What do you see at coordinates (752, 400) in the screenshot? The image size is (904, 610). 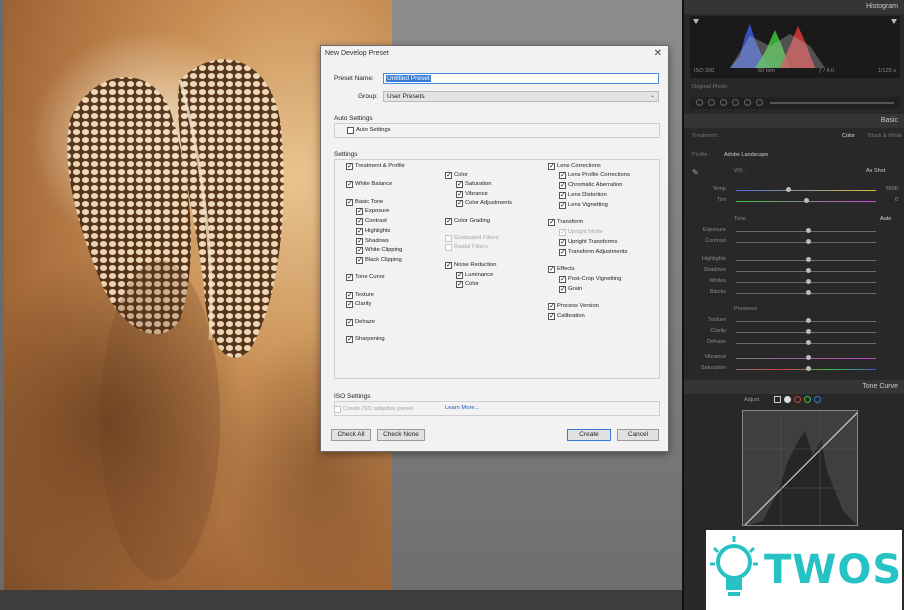 I see `adjust-label: Adjust` at bounding box center [752, 400].